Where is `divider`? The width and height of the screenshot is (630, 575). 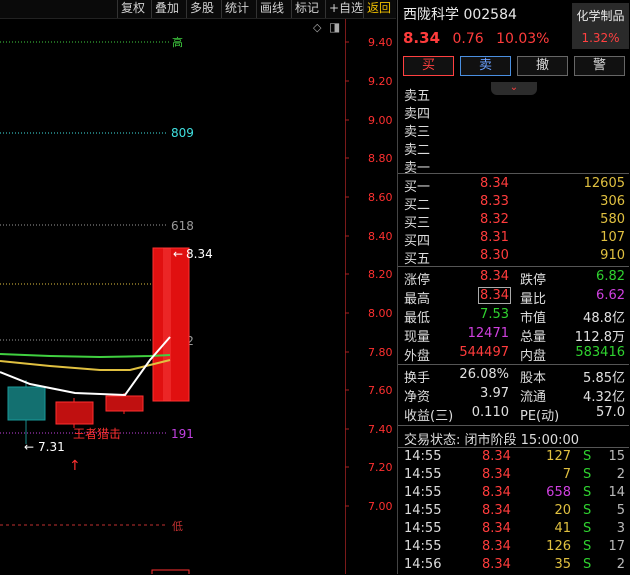
divider is located at coordinates (513, 447).